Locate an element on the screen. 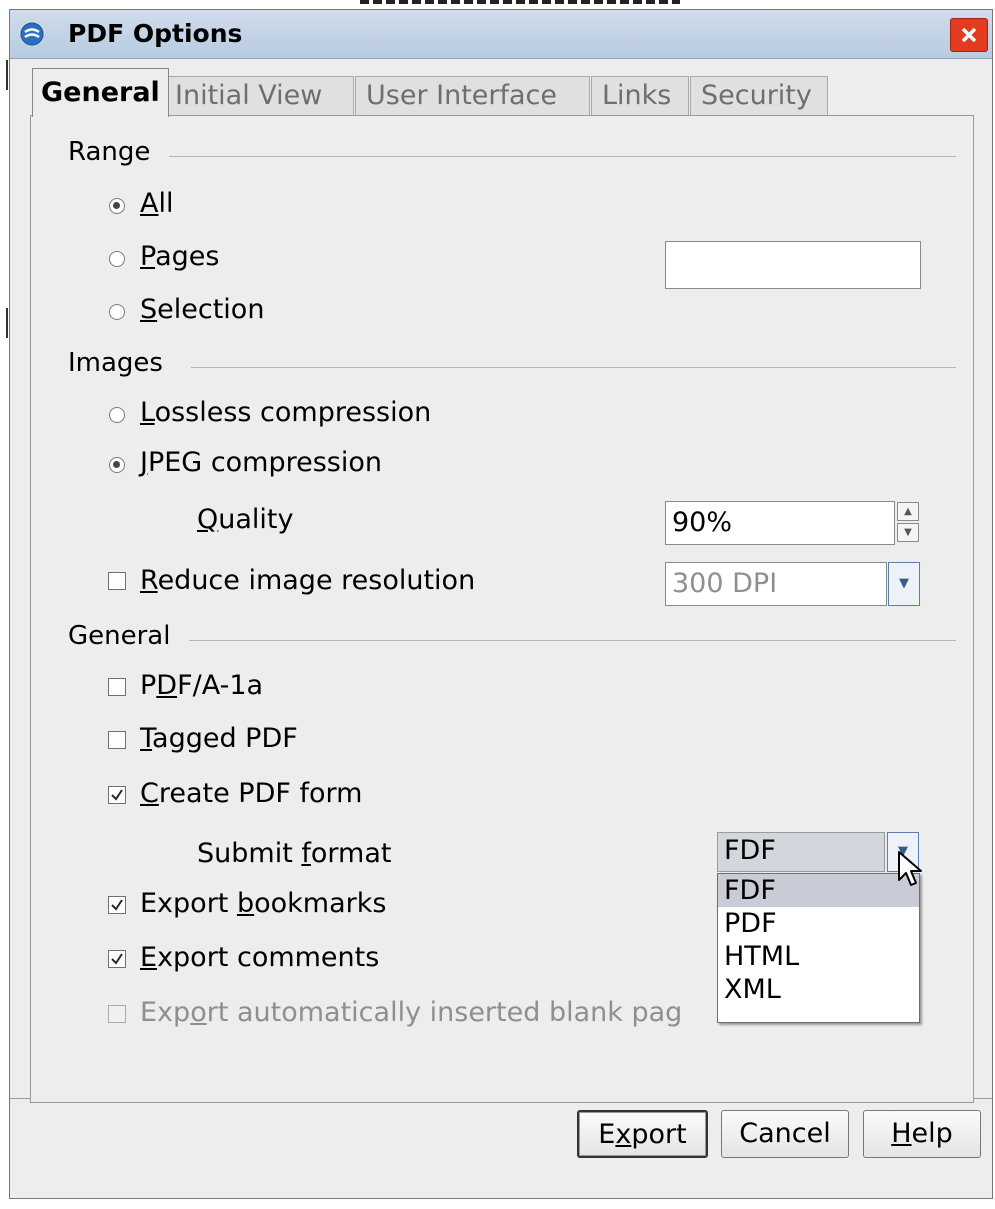 Image resolution: width=995 pixels, height=1209 pixels. label-pdfa-1a: PDF/A-1a is located at coordinates (201, 686).